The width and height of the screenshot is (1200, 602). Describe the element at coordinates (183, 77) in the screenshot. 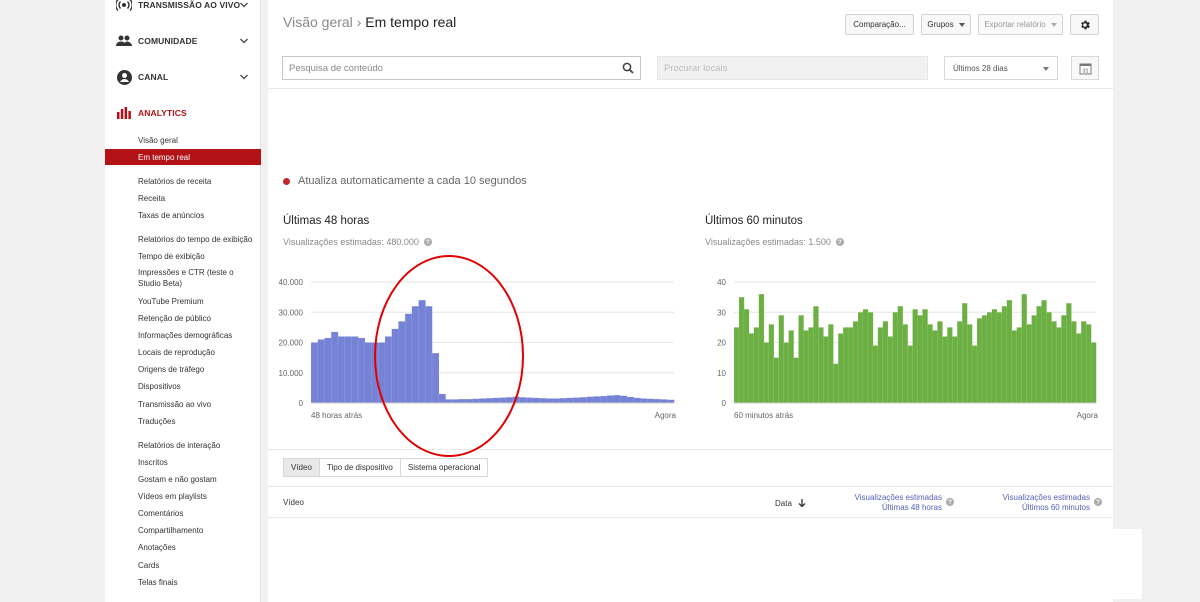

I see `sidebar-section-channel: CANAL` at that location.